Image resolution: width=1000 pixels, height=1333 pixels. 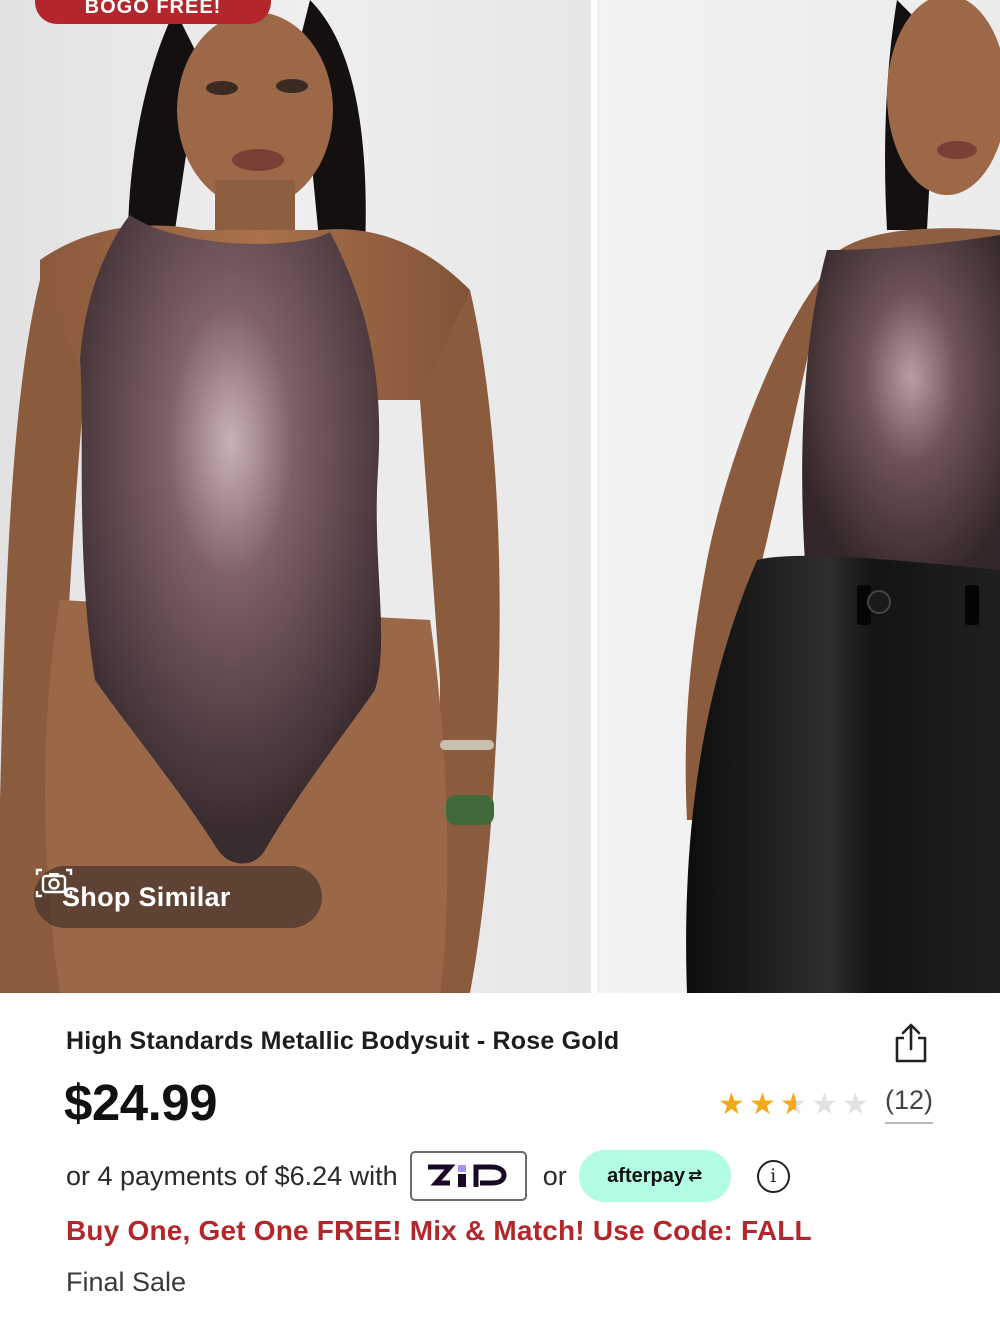 What do you see at coordinates (146, 896) in the screenshot?
I see `shop-similar-label: Shop Similar` at bounding box center [146, 896].